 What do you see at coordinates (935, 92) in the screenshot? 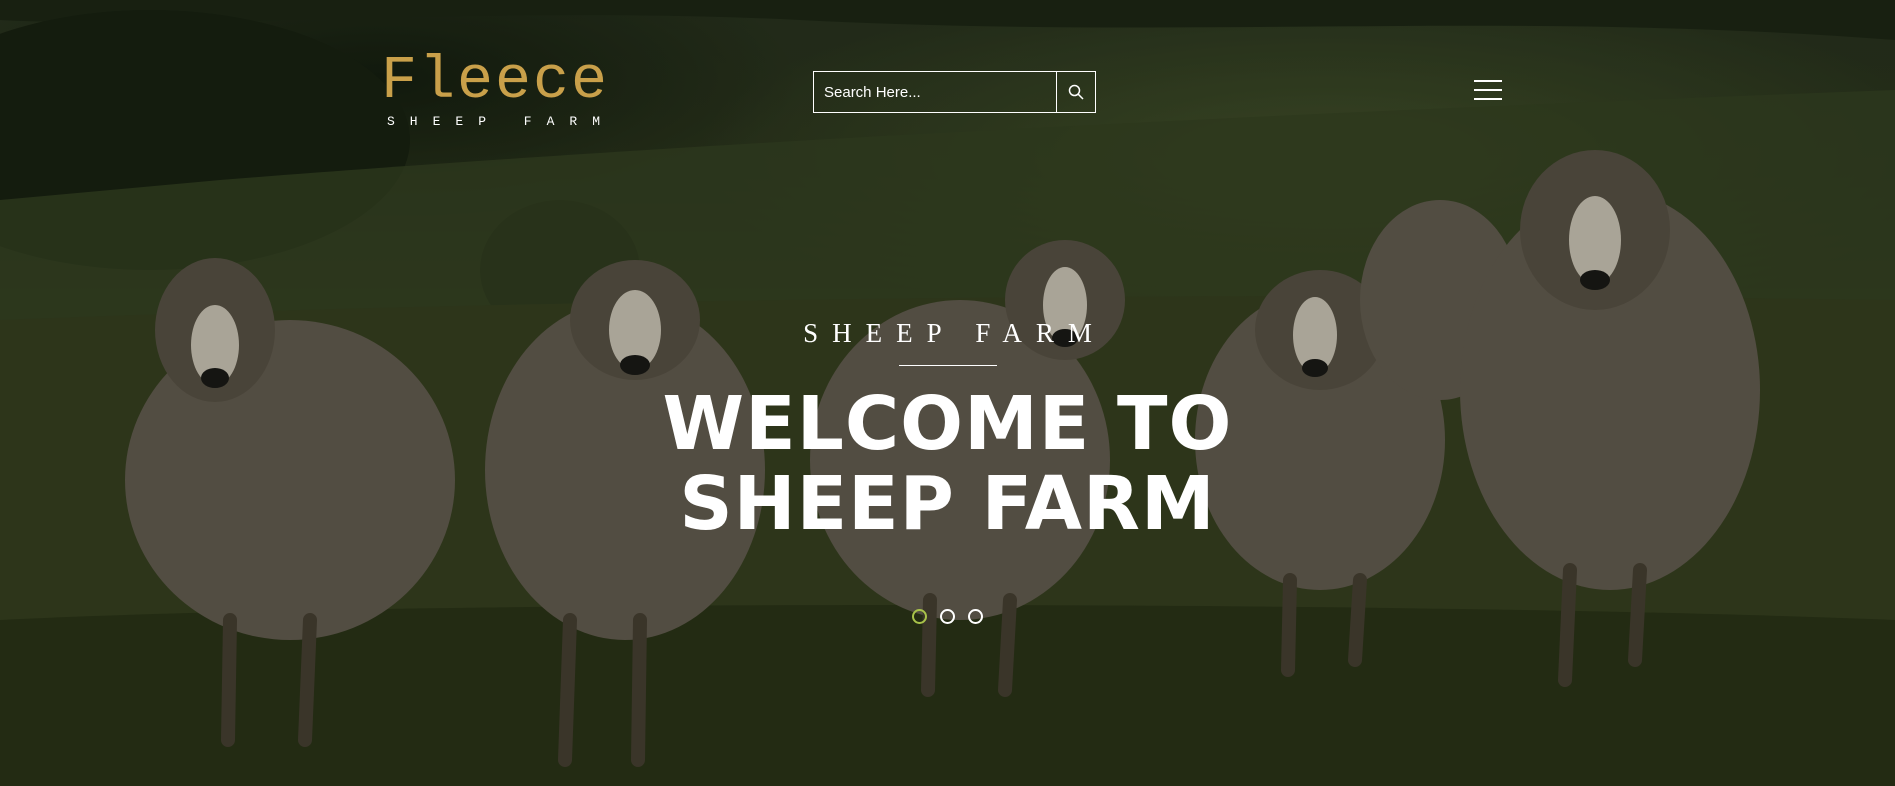
I see `search-input` at bounding box center [935, 92].